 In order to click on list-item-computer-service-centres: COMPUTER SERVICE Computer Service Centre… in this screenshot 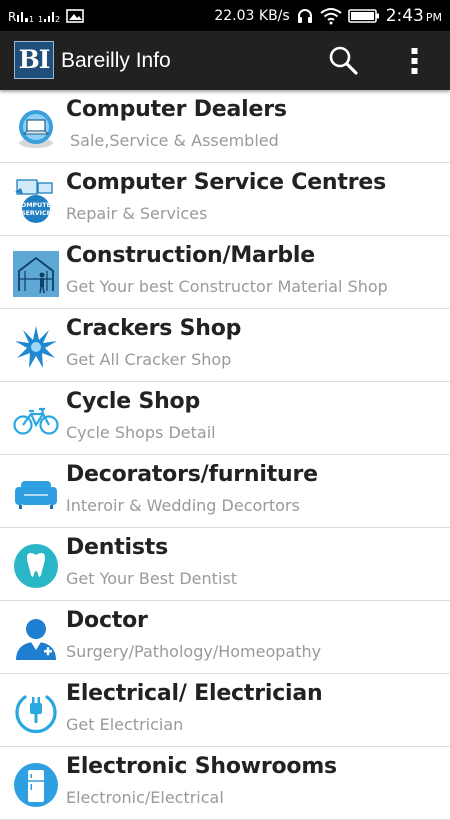, I will do `click(225, 199)`.